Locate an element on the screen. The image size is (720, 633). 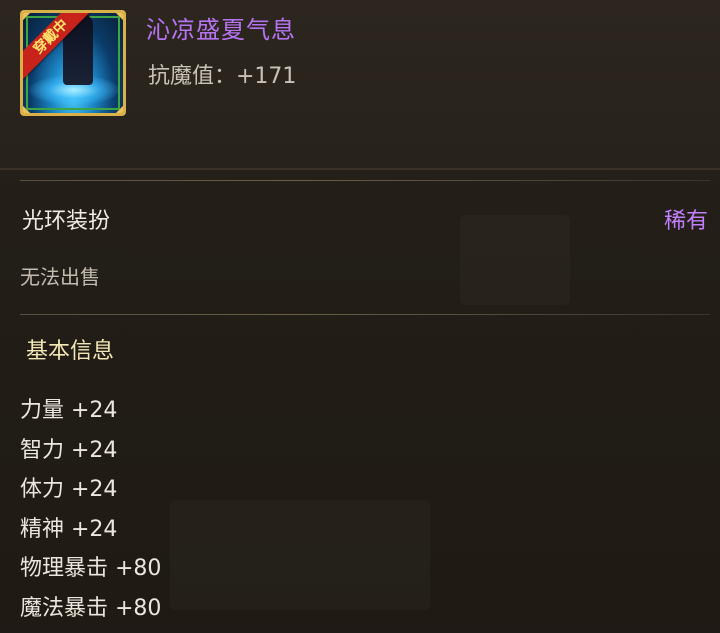
item-icon: 穿戴中 is located at coordinates (73, 63).